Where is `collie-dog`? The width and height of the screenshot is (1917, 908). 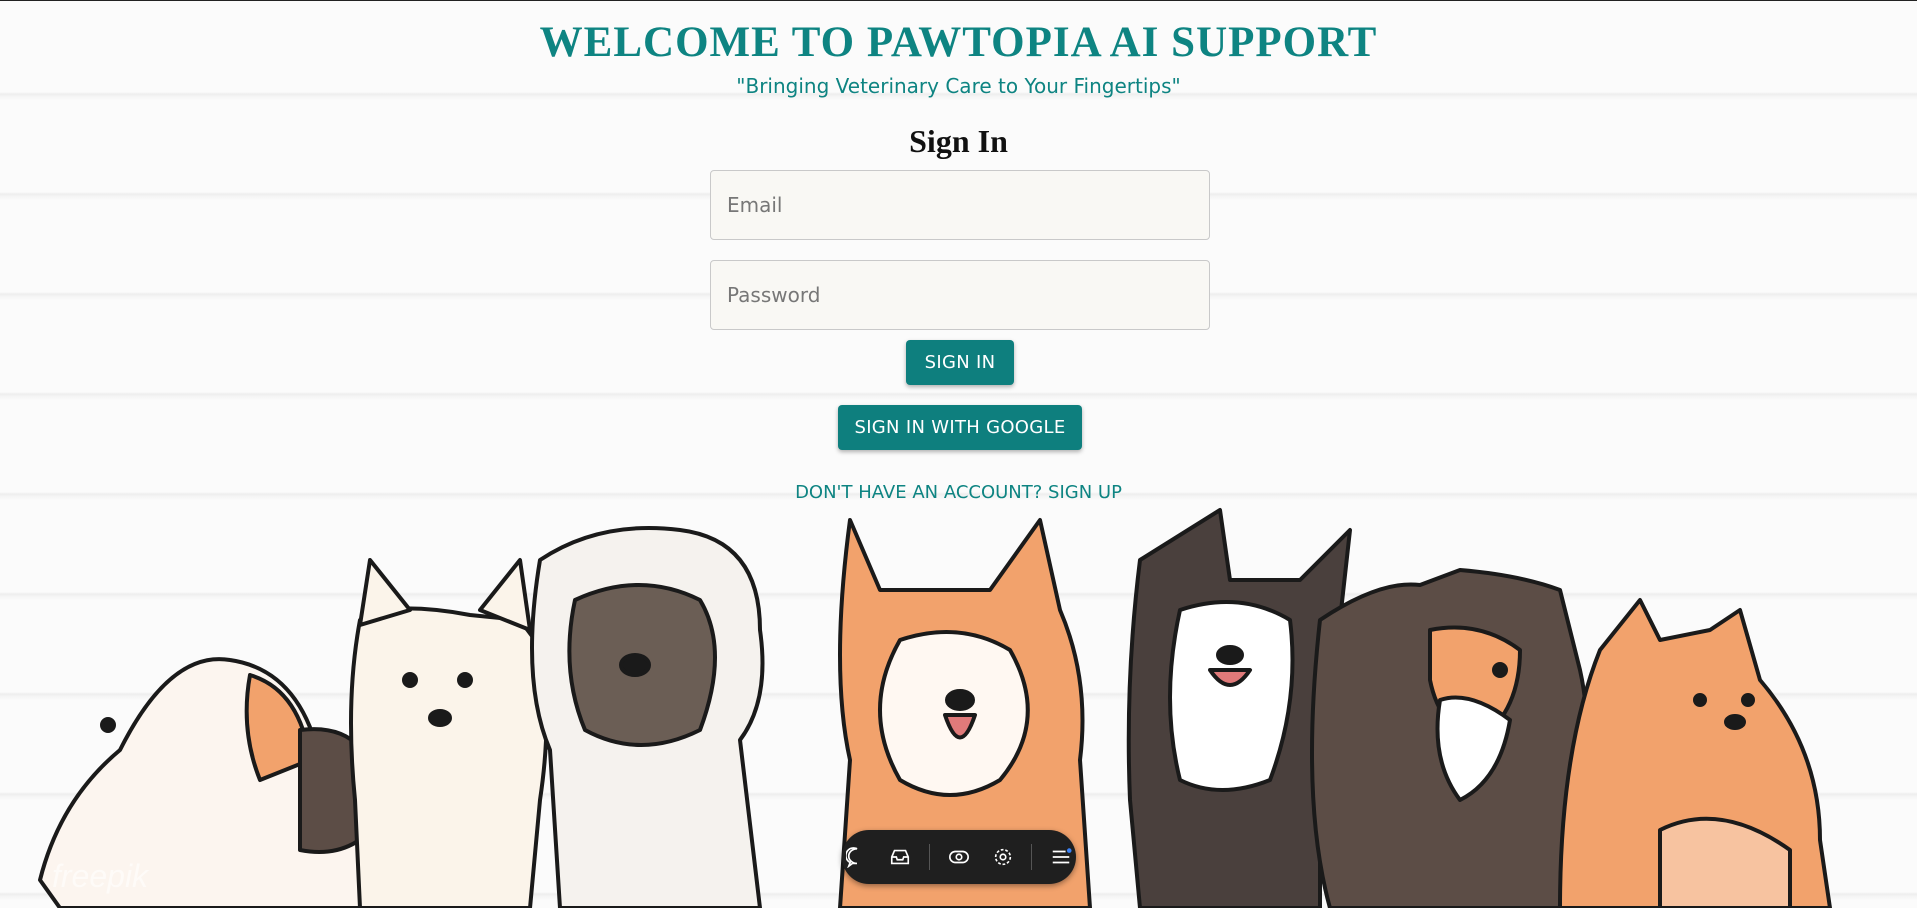
collie-dog is located at coordinates (1450, 738).